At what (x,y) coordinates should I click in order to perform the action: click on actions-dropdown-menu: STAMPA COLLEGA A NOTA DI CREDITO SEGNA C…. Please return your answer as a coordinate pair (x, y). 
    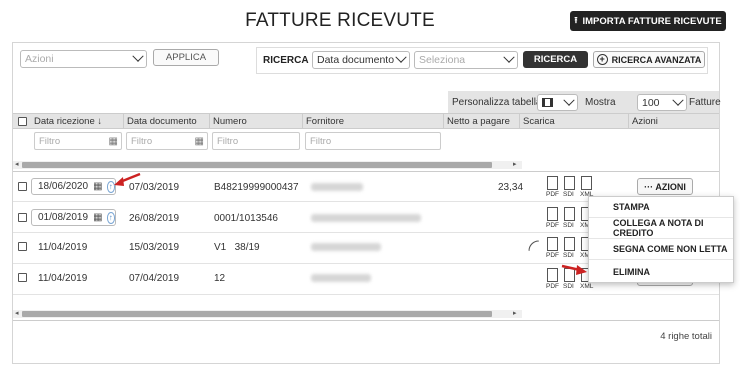
    Looking at the image, I should click on (661, 239).